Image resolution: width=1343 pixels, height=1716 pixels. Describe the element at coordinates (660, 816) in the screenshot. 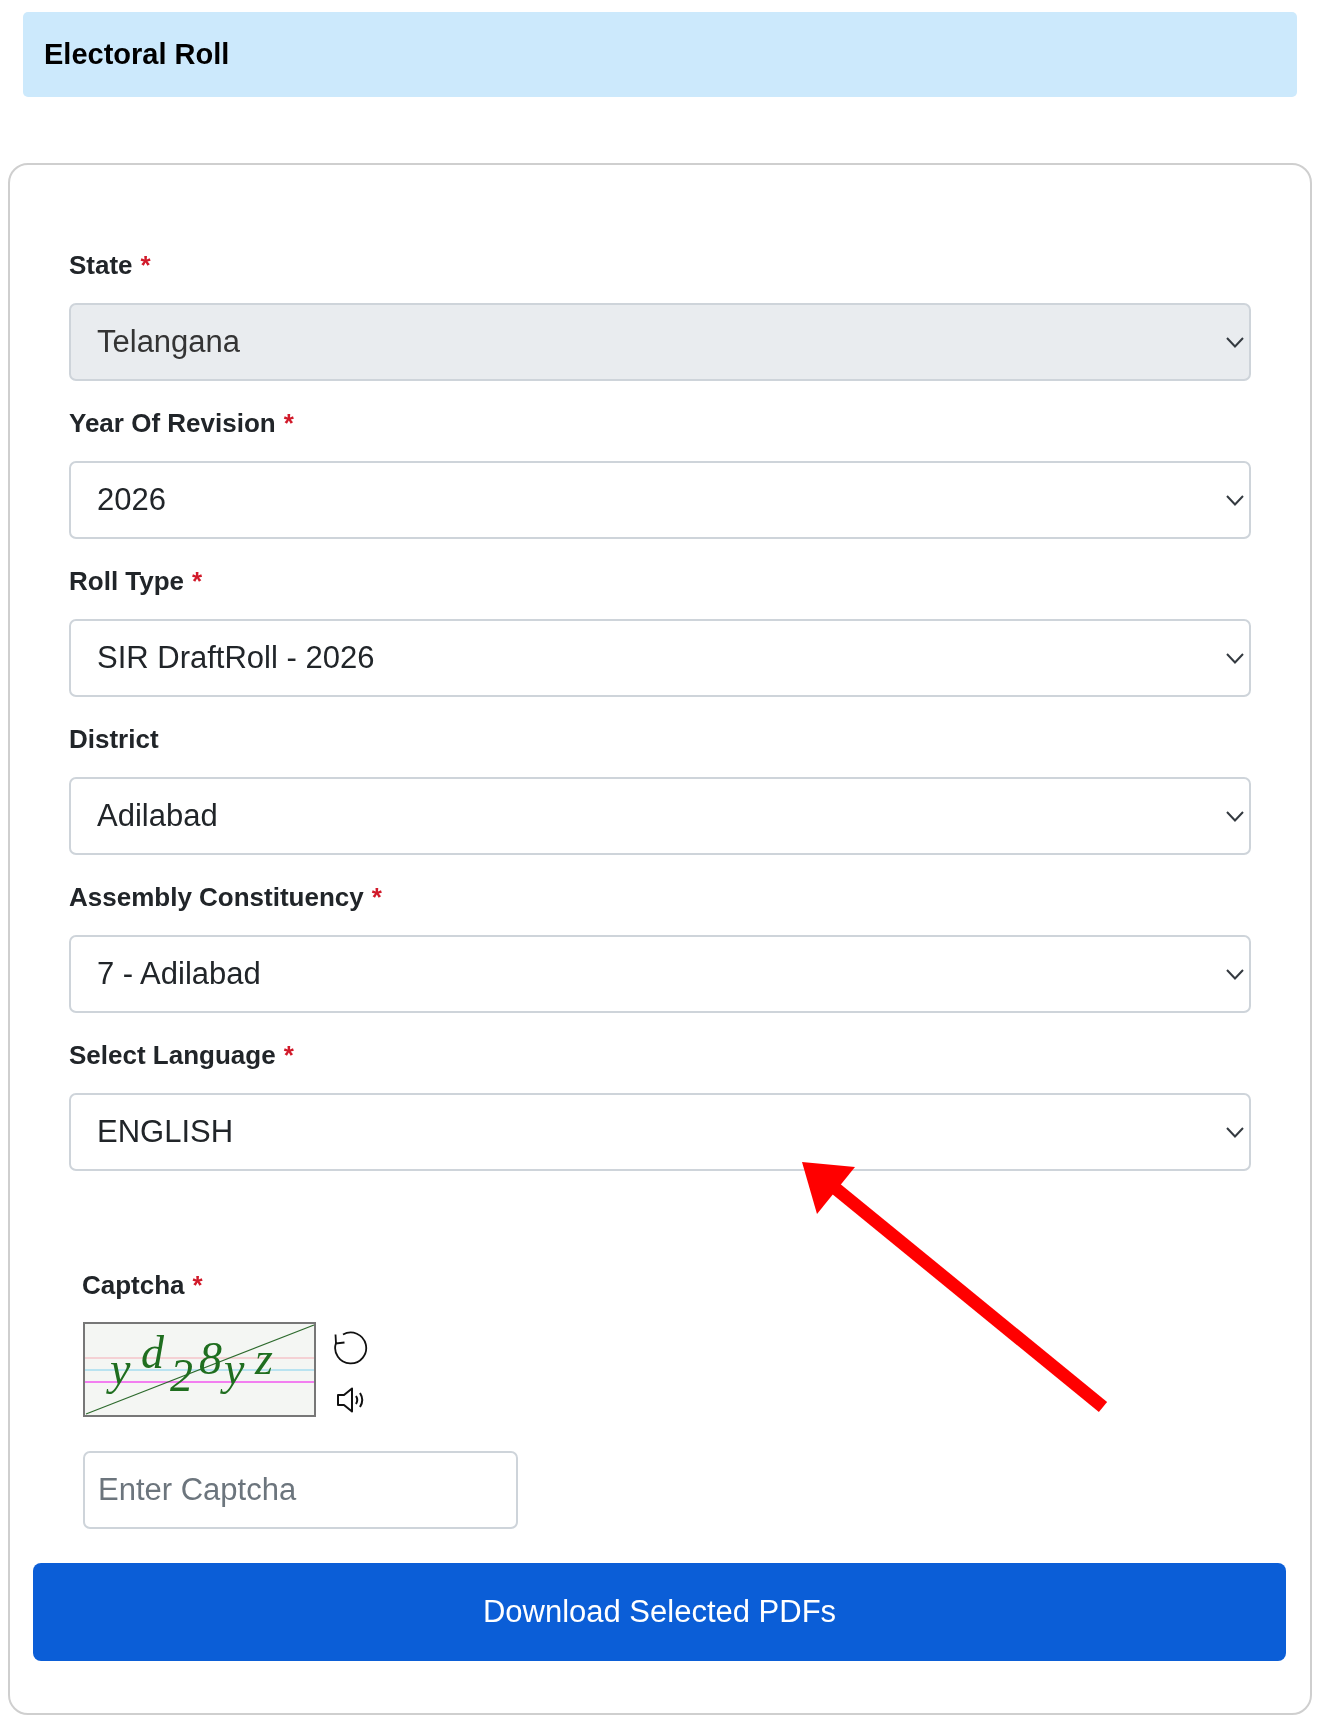

I see `dropdown: Adilabad` at that location.